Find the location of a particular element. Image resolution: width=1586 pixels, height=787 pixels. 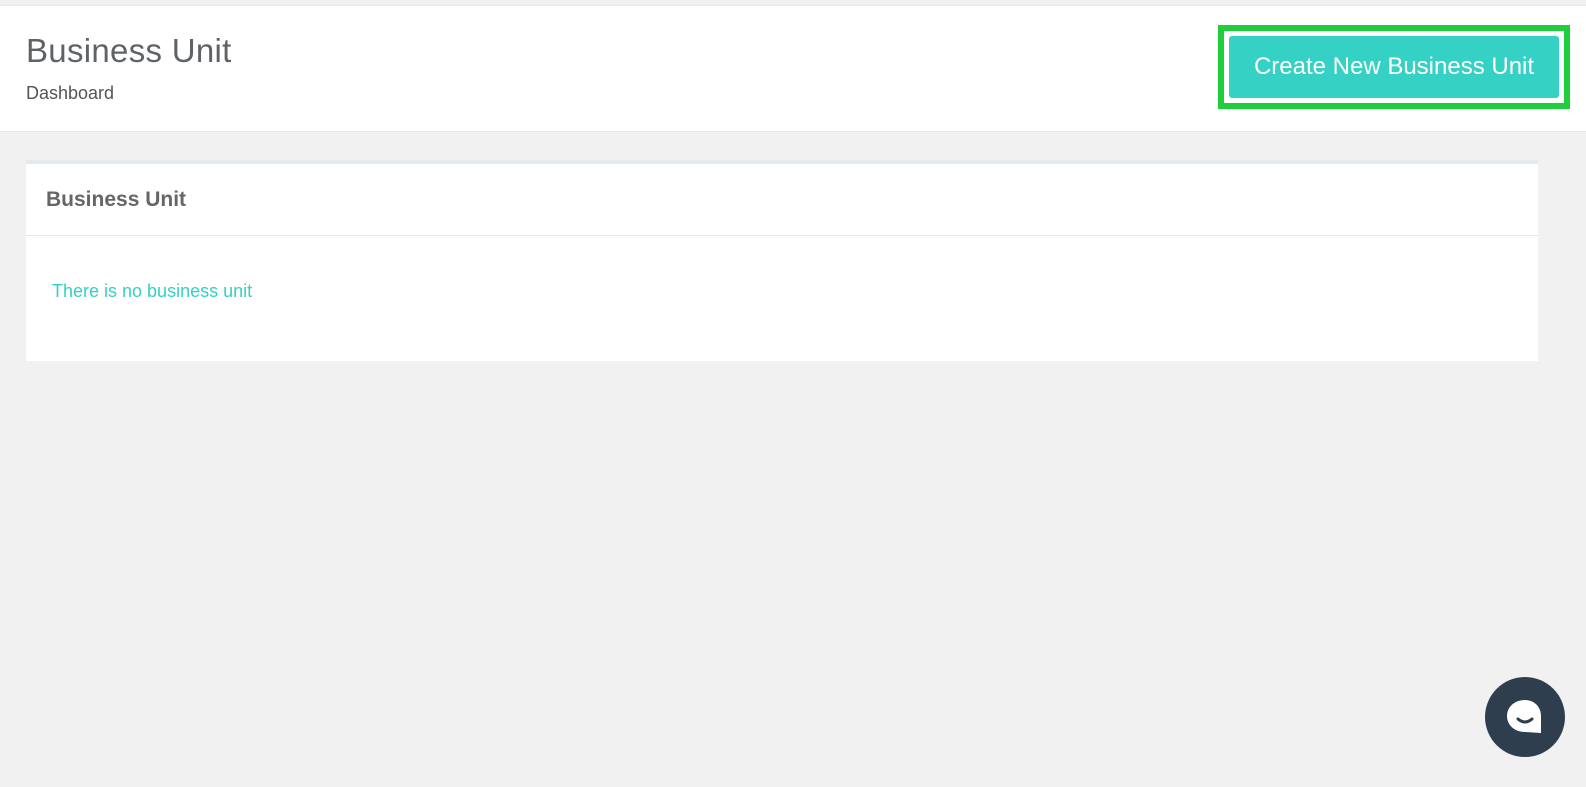

page-title: Business Unit is located at coordinates (129, 50).